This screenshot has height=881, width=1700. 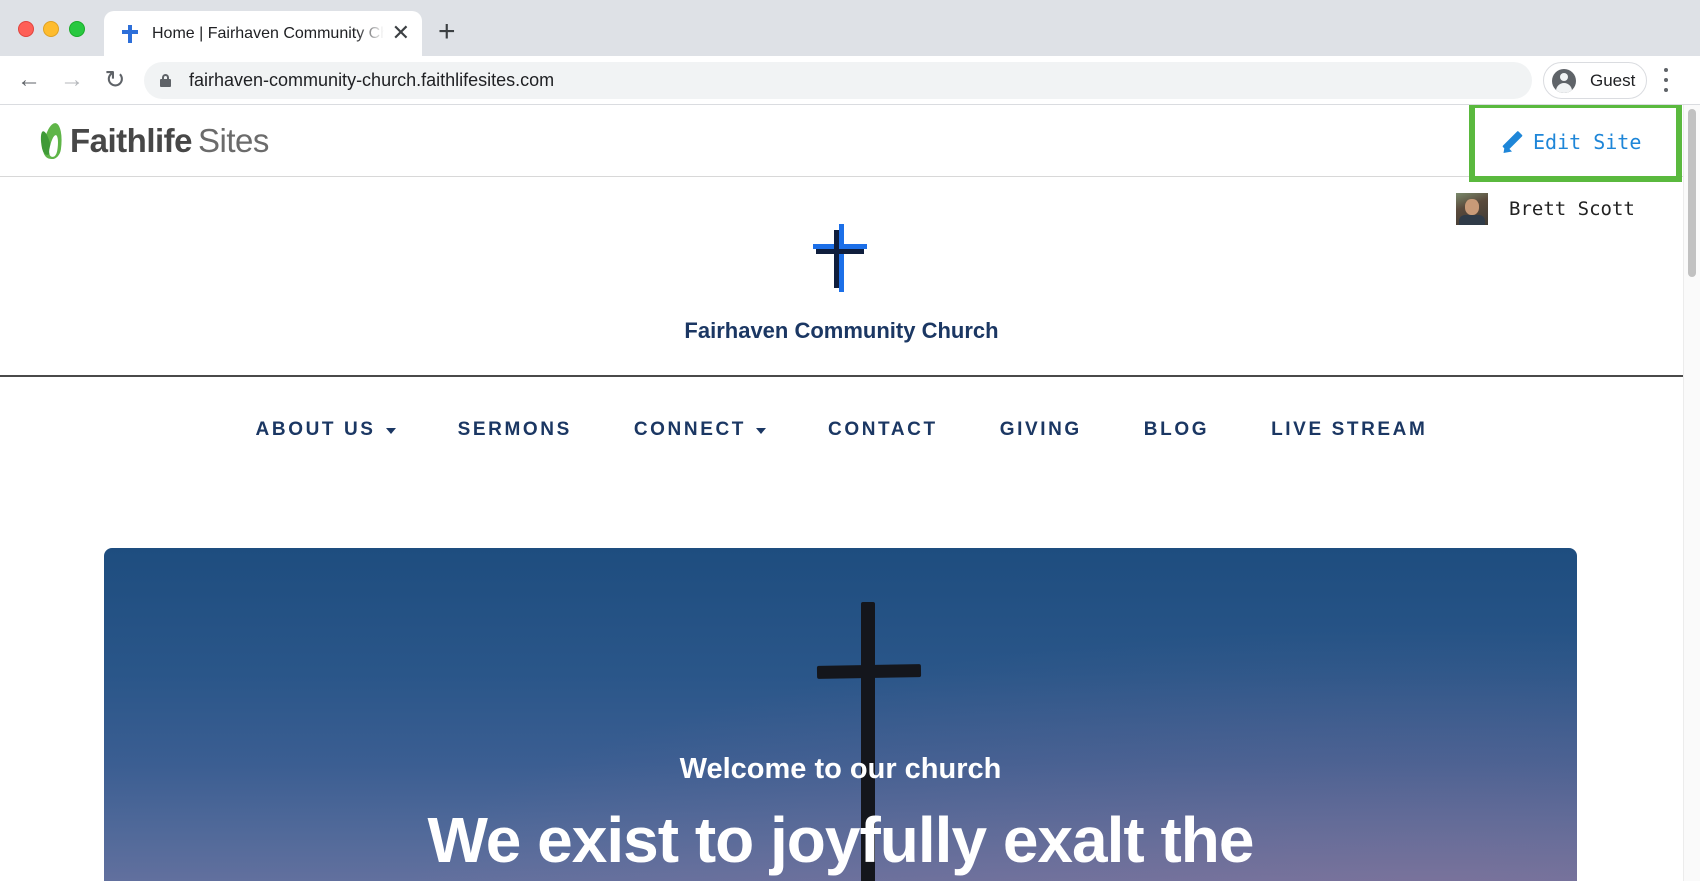 I want to click on browser-tab-bar: Home | Fairhaven Community Church ✕ +, so click(x=850, y=28).